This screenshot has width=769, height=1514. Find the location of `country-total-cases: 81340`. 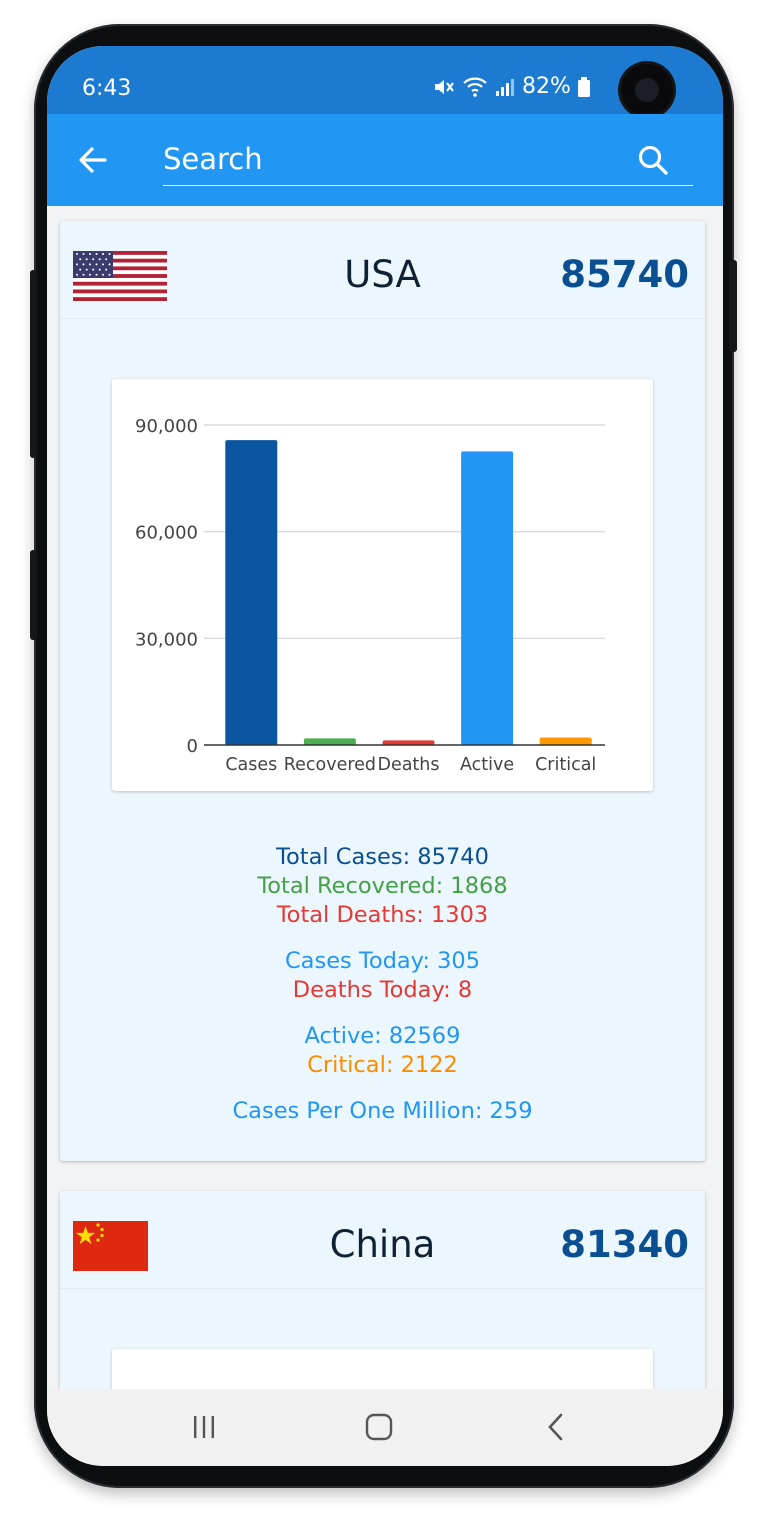

country-total-cases: 81340 is located at coordinates (624, 1244).